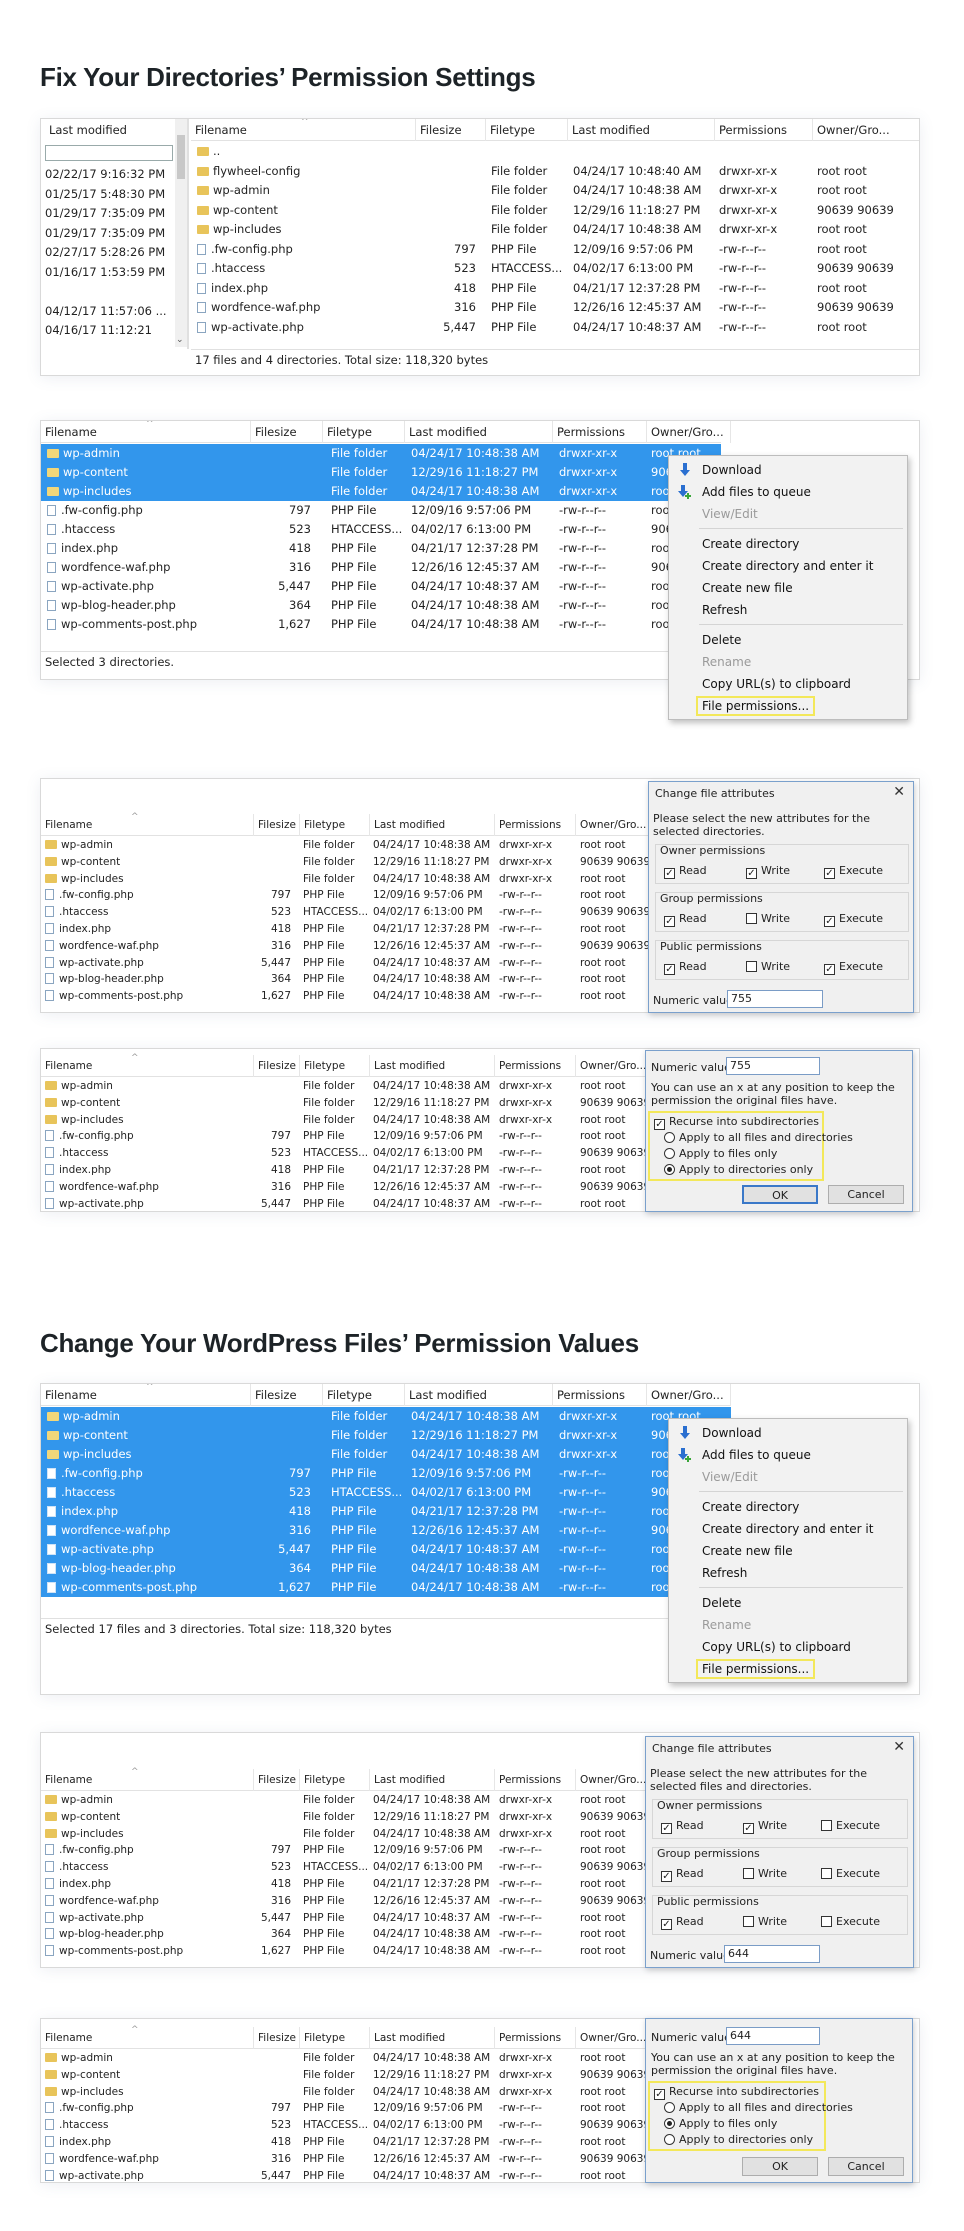 This screenshot has height=2231, width=964. What do you see at coordinates (682, 1826) in the screenshot?
I see `owner-read-checkbox: ✓ Read` at bounding box center [682, 1826].